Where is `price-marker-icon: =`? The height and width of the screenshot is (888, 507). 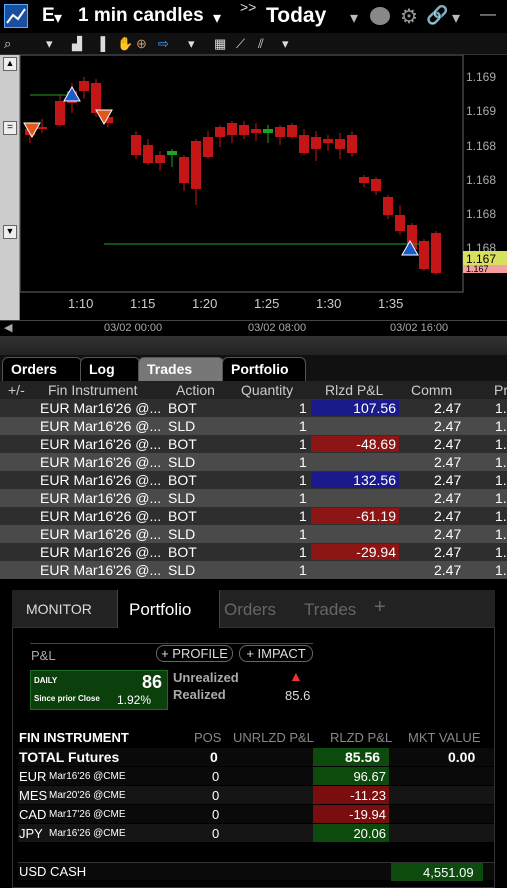
price-marker-icon: = is located at coordinates (10, 128).